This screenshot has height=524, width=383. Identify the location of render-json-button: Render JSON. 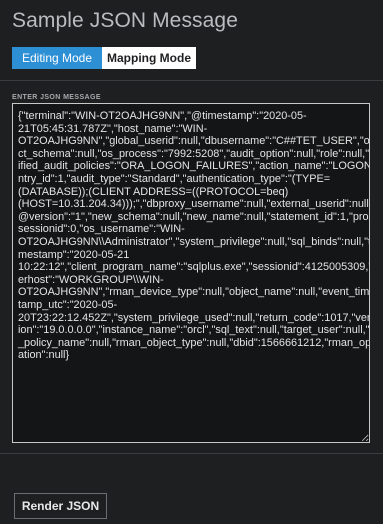
(60, 506).